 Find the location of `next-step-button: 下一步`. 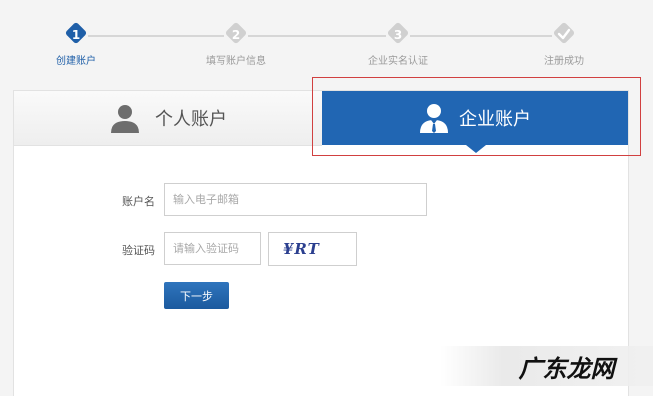

next-step-button: 下一步 is located at coordinates (196, 295).